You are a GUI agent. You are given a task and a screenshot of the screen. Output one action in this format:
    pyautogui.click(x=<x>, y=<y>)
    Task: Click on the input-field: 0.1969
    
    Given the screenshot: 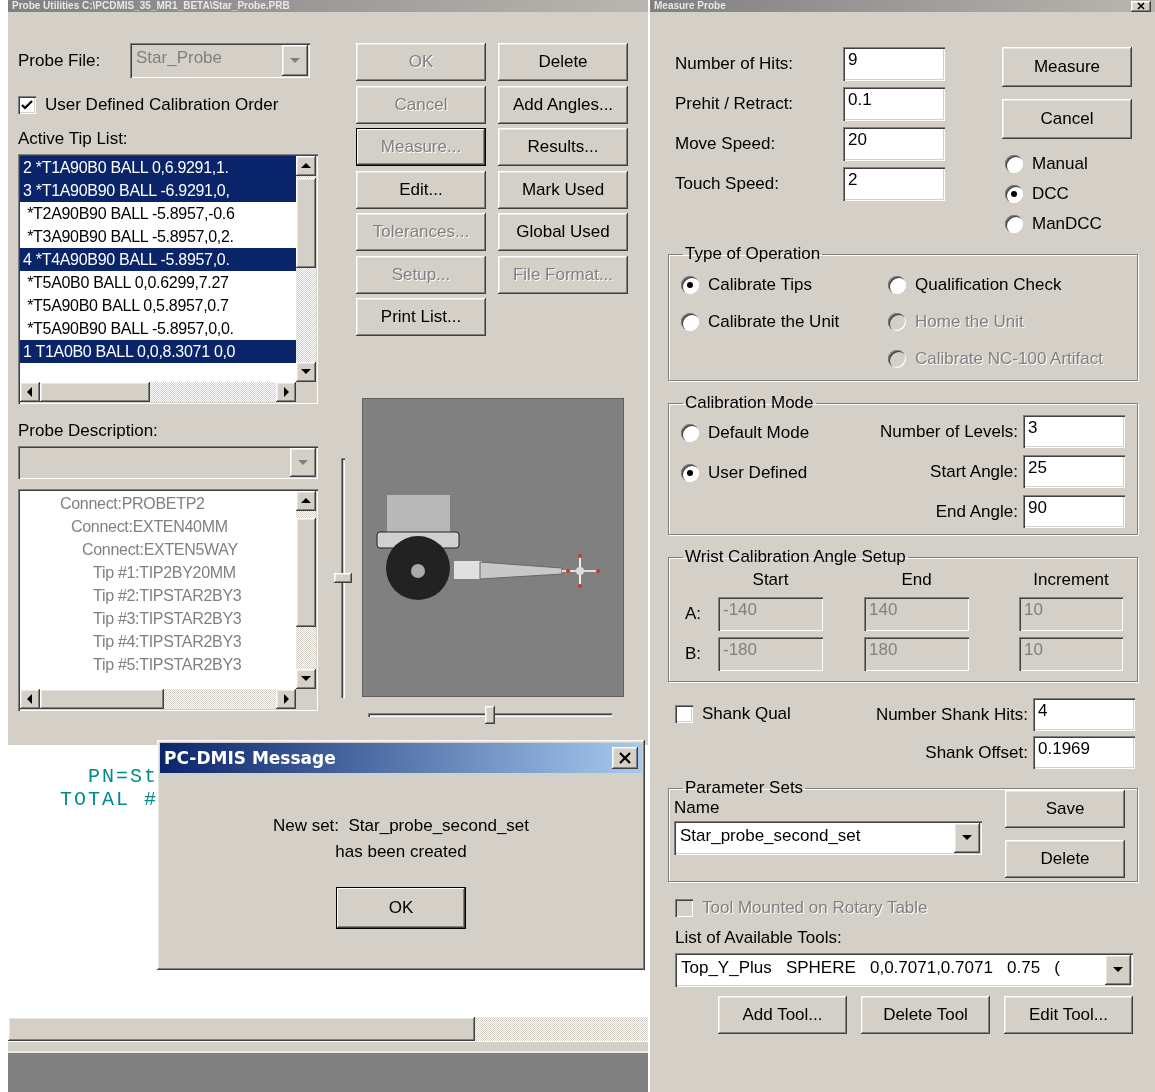 What is the action you would take?
    pyautogui.click(x=1084, y=752)
    